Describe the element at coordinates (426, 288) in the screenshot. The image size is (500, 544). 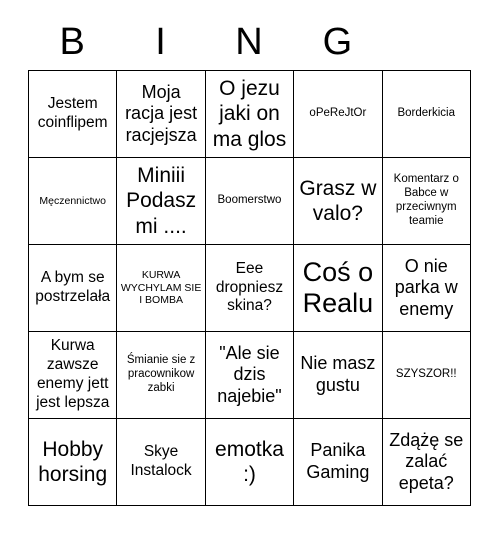
I see `bingo-cell-r3c5: O nie parka w enemy` at that location.